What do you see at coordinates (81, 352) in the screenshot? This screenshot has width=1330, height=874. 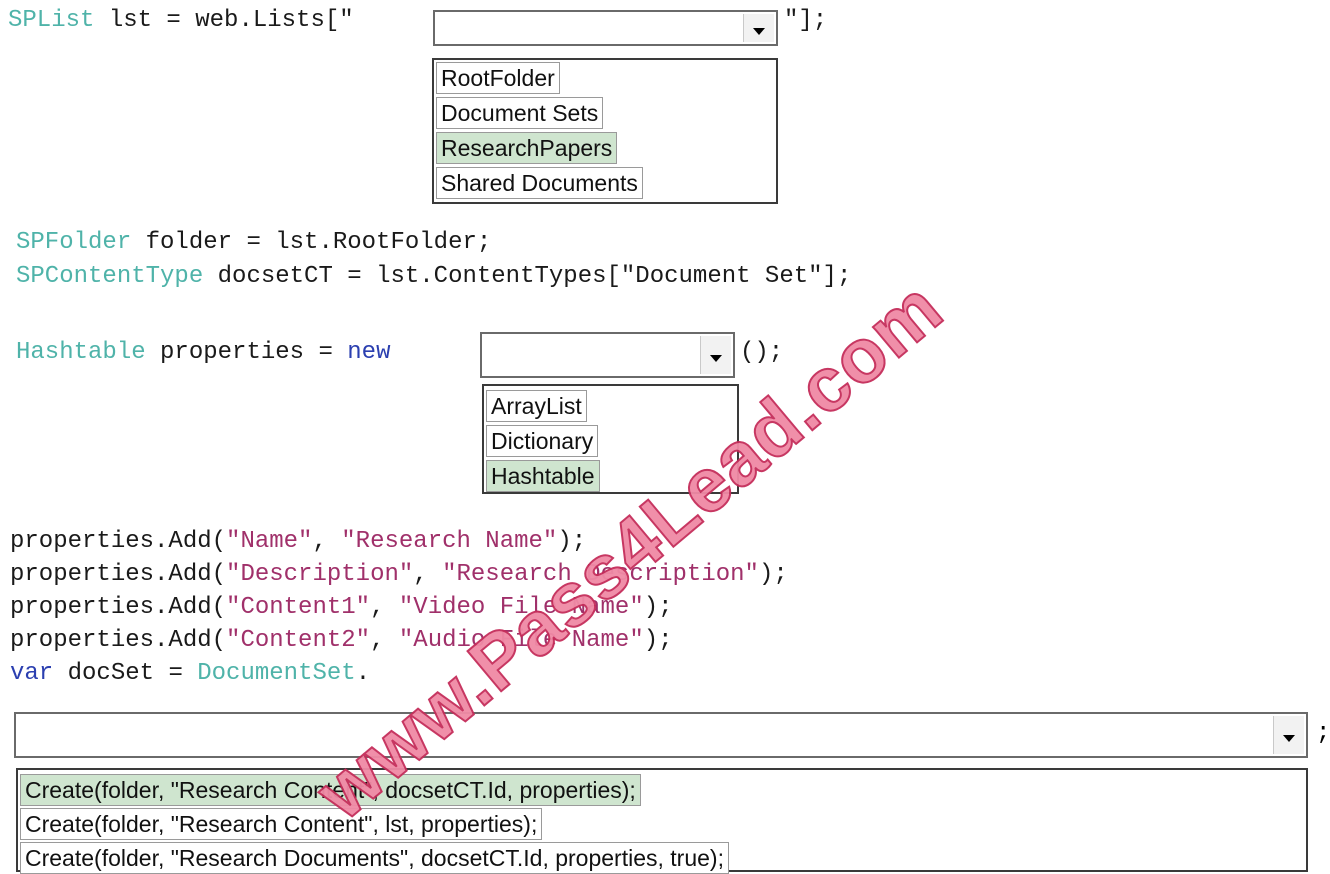 I see `type-hashtable: Hashtable` at bounding box center [81, 352].